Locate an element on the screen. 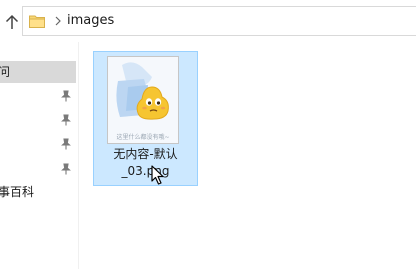 The image size is (416, 269). up-button is located at coordinates (12, 22).